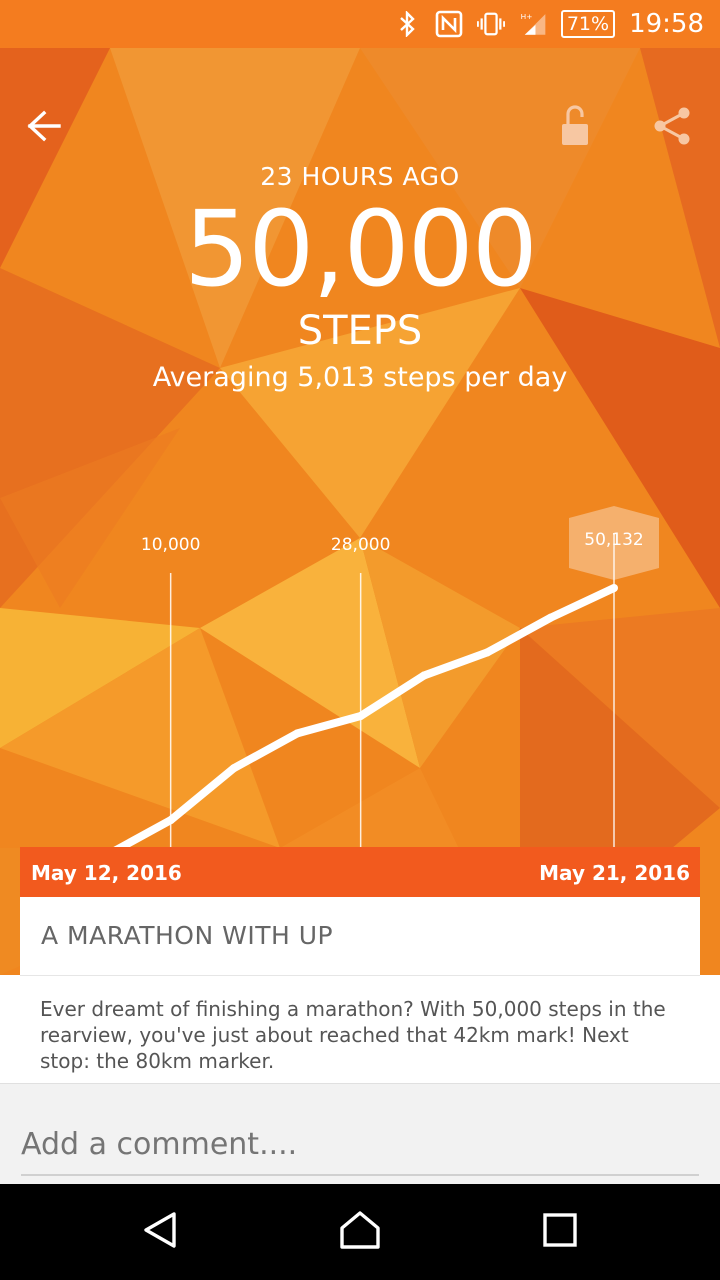 This screenshot has width=720, height=1280. I want to click on nav-home-button, so click(360, 1232).